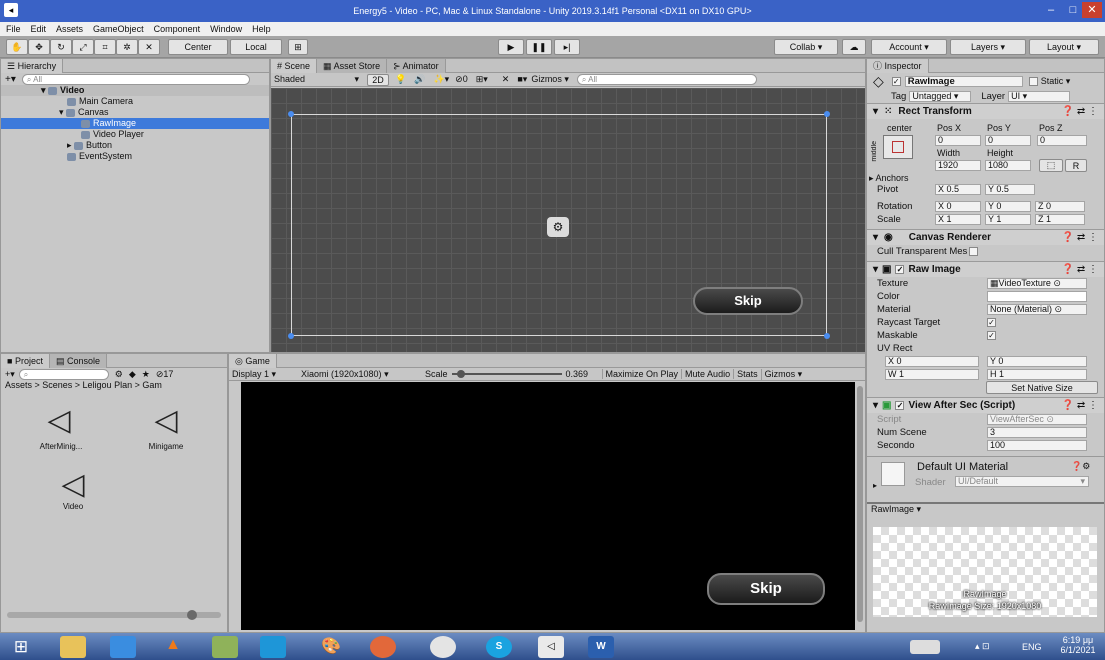  I want to click on tag-dropdown: Untagged ▾, so click(940, 96).